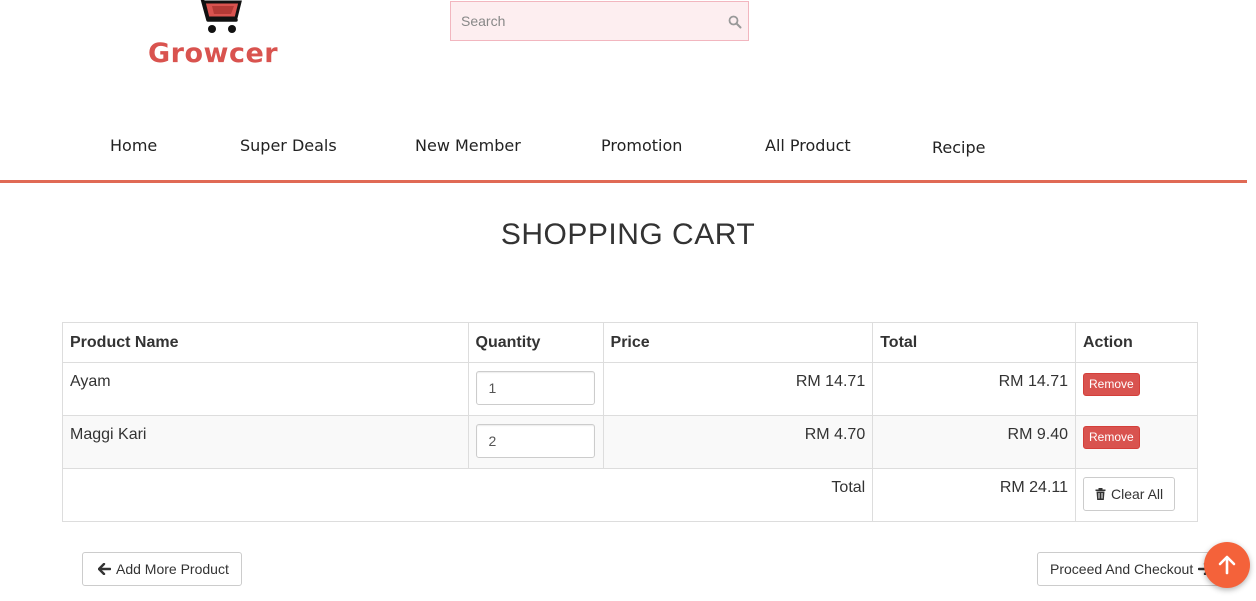  Describe the element at coordinates (738, 389) in the screenshot. I see `price-cell: RM 14.71` at that location.